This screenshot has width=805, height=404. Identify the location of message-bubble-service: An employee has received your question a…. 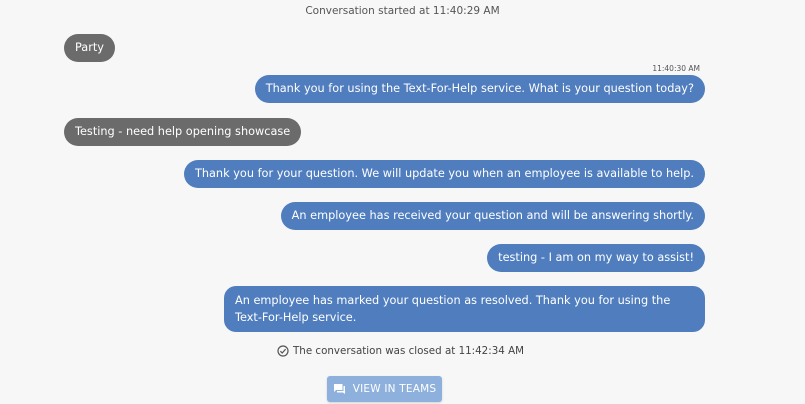
(492, 216).